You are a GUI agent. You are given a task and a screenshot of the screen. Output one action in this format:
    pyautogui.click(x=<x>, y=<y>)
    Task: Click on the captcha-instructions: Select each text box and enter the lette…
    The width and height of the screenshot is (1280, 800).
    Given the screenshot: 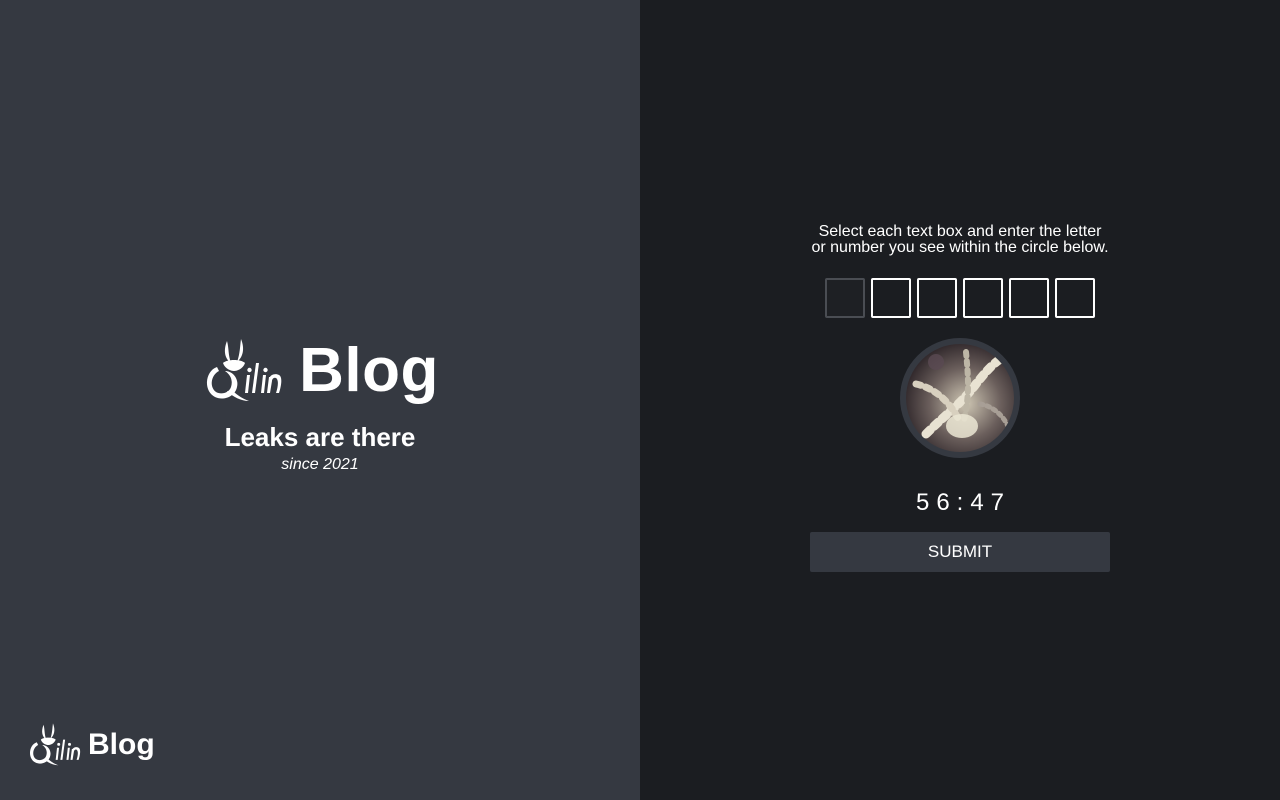 What is the action you would take?
    pyautogui.click(x=960, y=239)
    